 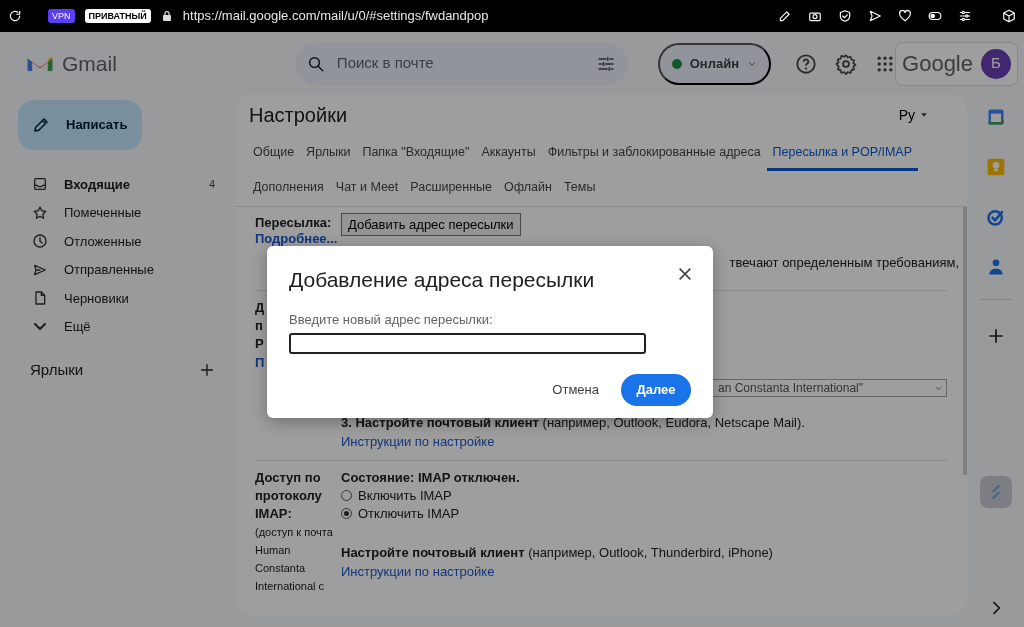 I want to click on radio-option: Отключить IMAP, so click(x=644, y=513).